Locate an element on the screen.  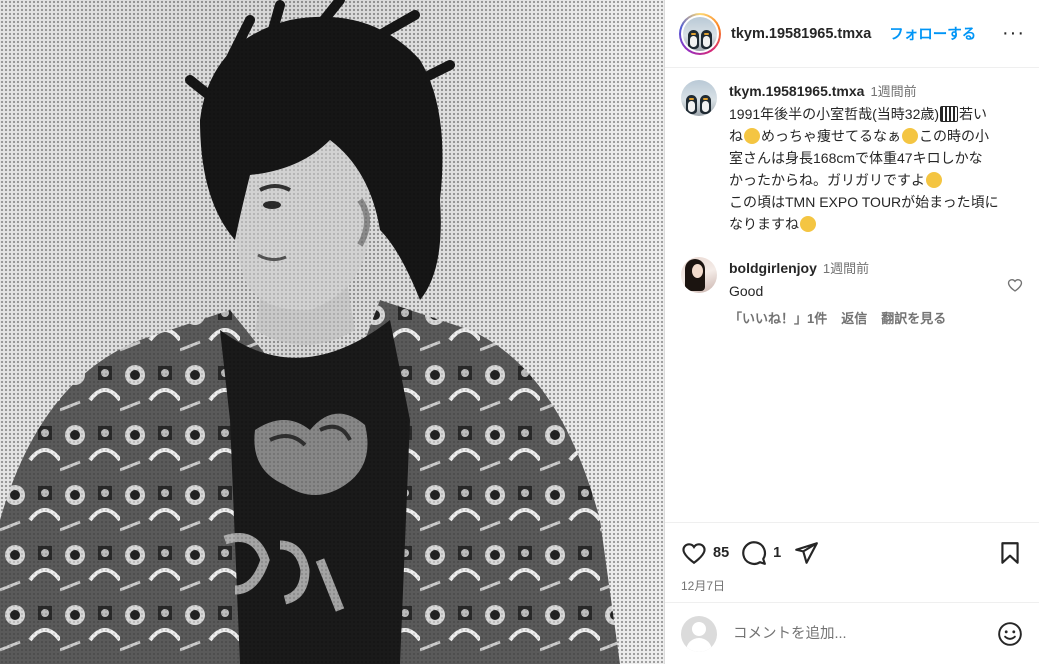
post-date: 12月7日 is located at coordinates (852, 585).